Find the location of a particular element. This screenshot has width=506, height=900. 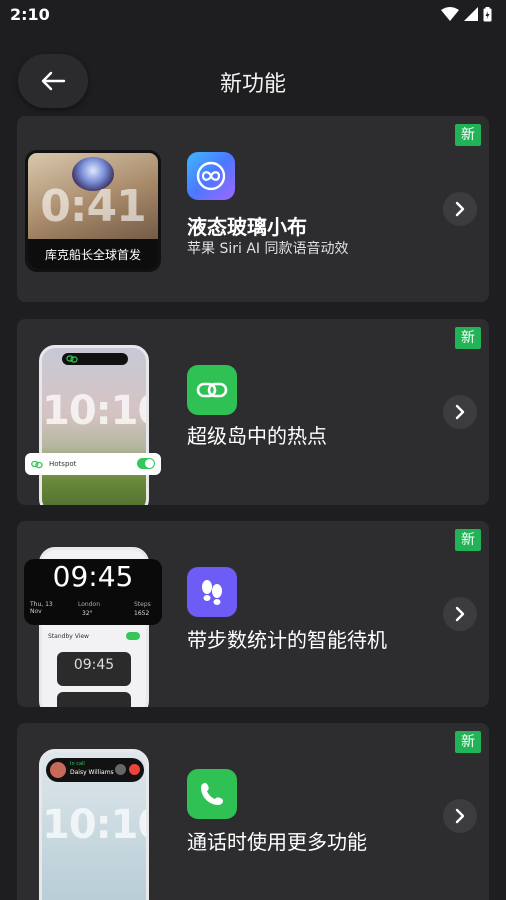

standby-toggle is located at coordinates (133, 636).